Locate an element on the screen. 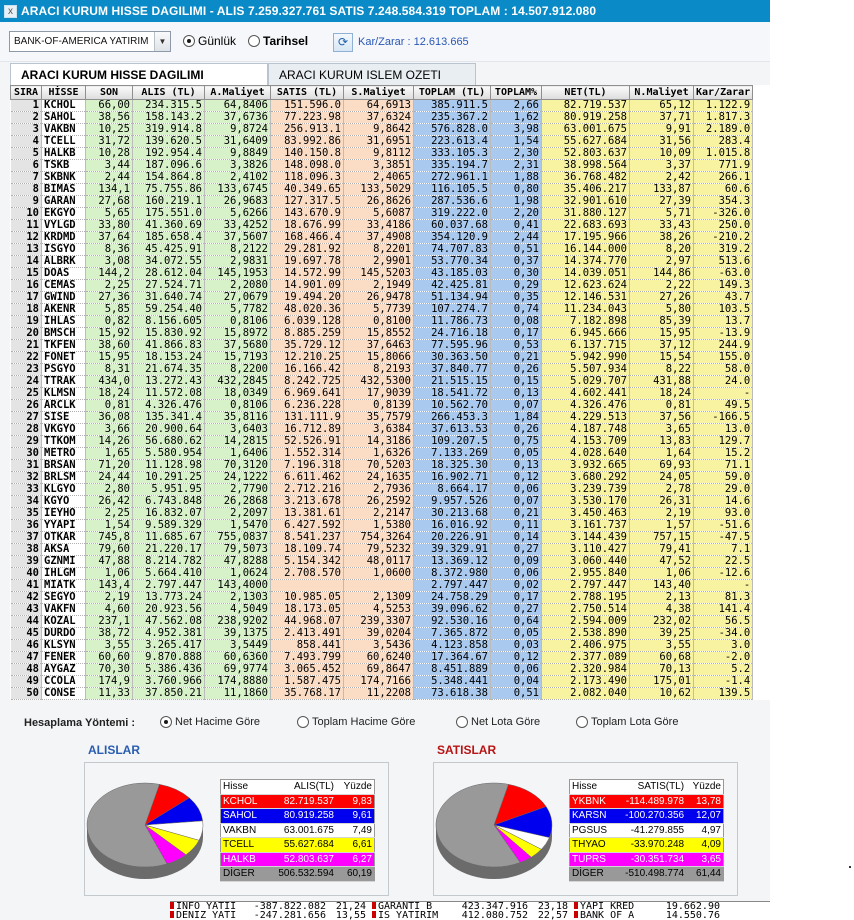  cell-kar-zarar: - is located at coordinates (723, 393).